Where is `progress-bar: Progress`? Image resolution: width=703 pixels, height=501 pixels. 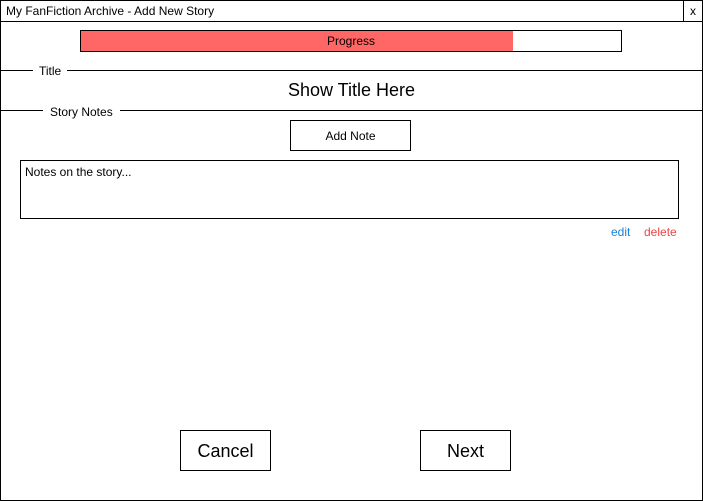
progress-bar: Progress is located at coordinates (351, 41).